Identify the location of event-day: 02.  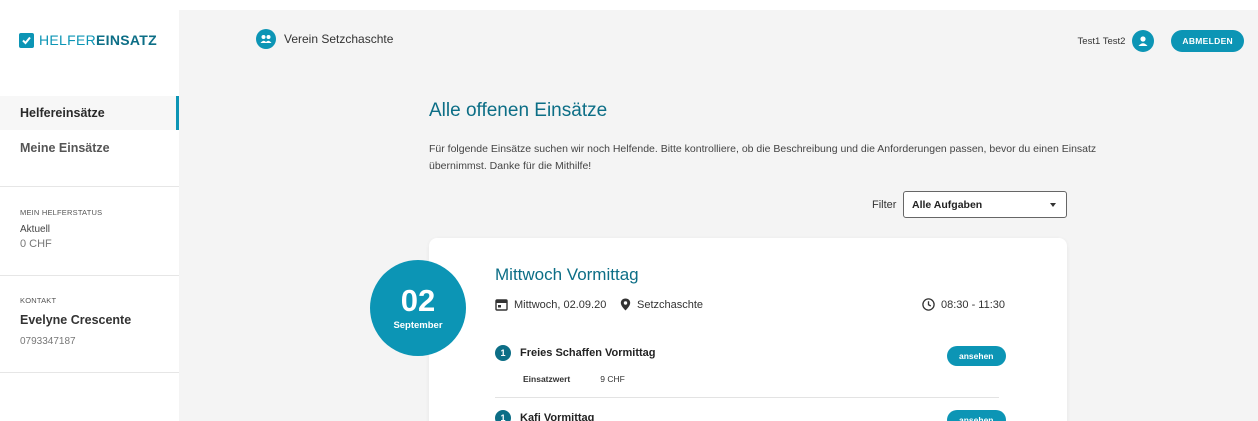
(418, 300).